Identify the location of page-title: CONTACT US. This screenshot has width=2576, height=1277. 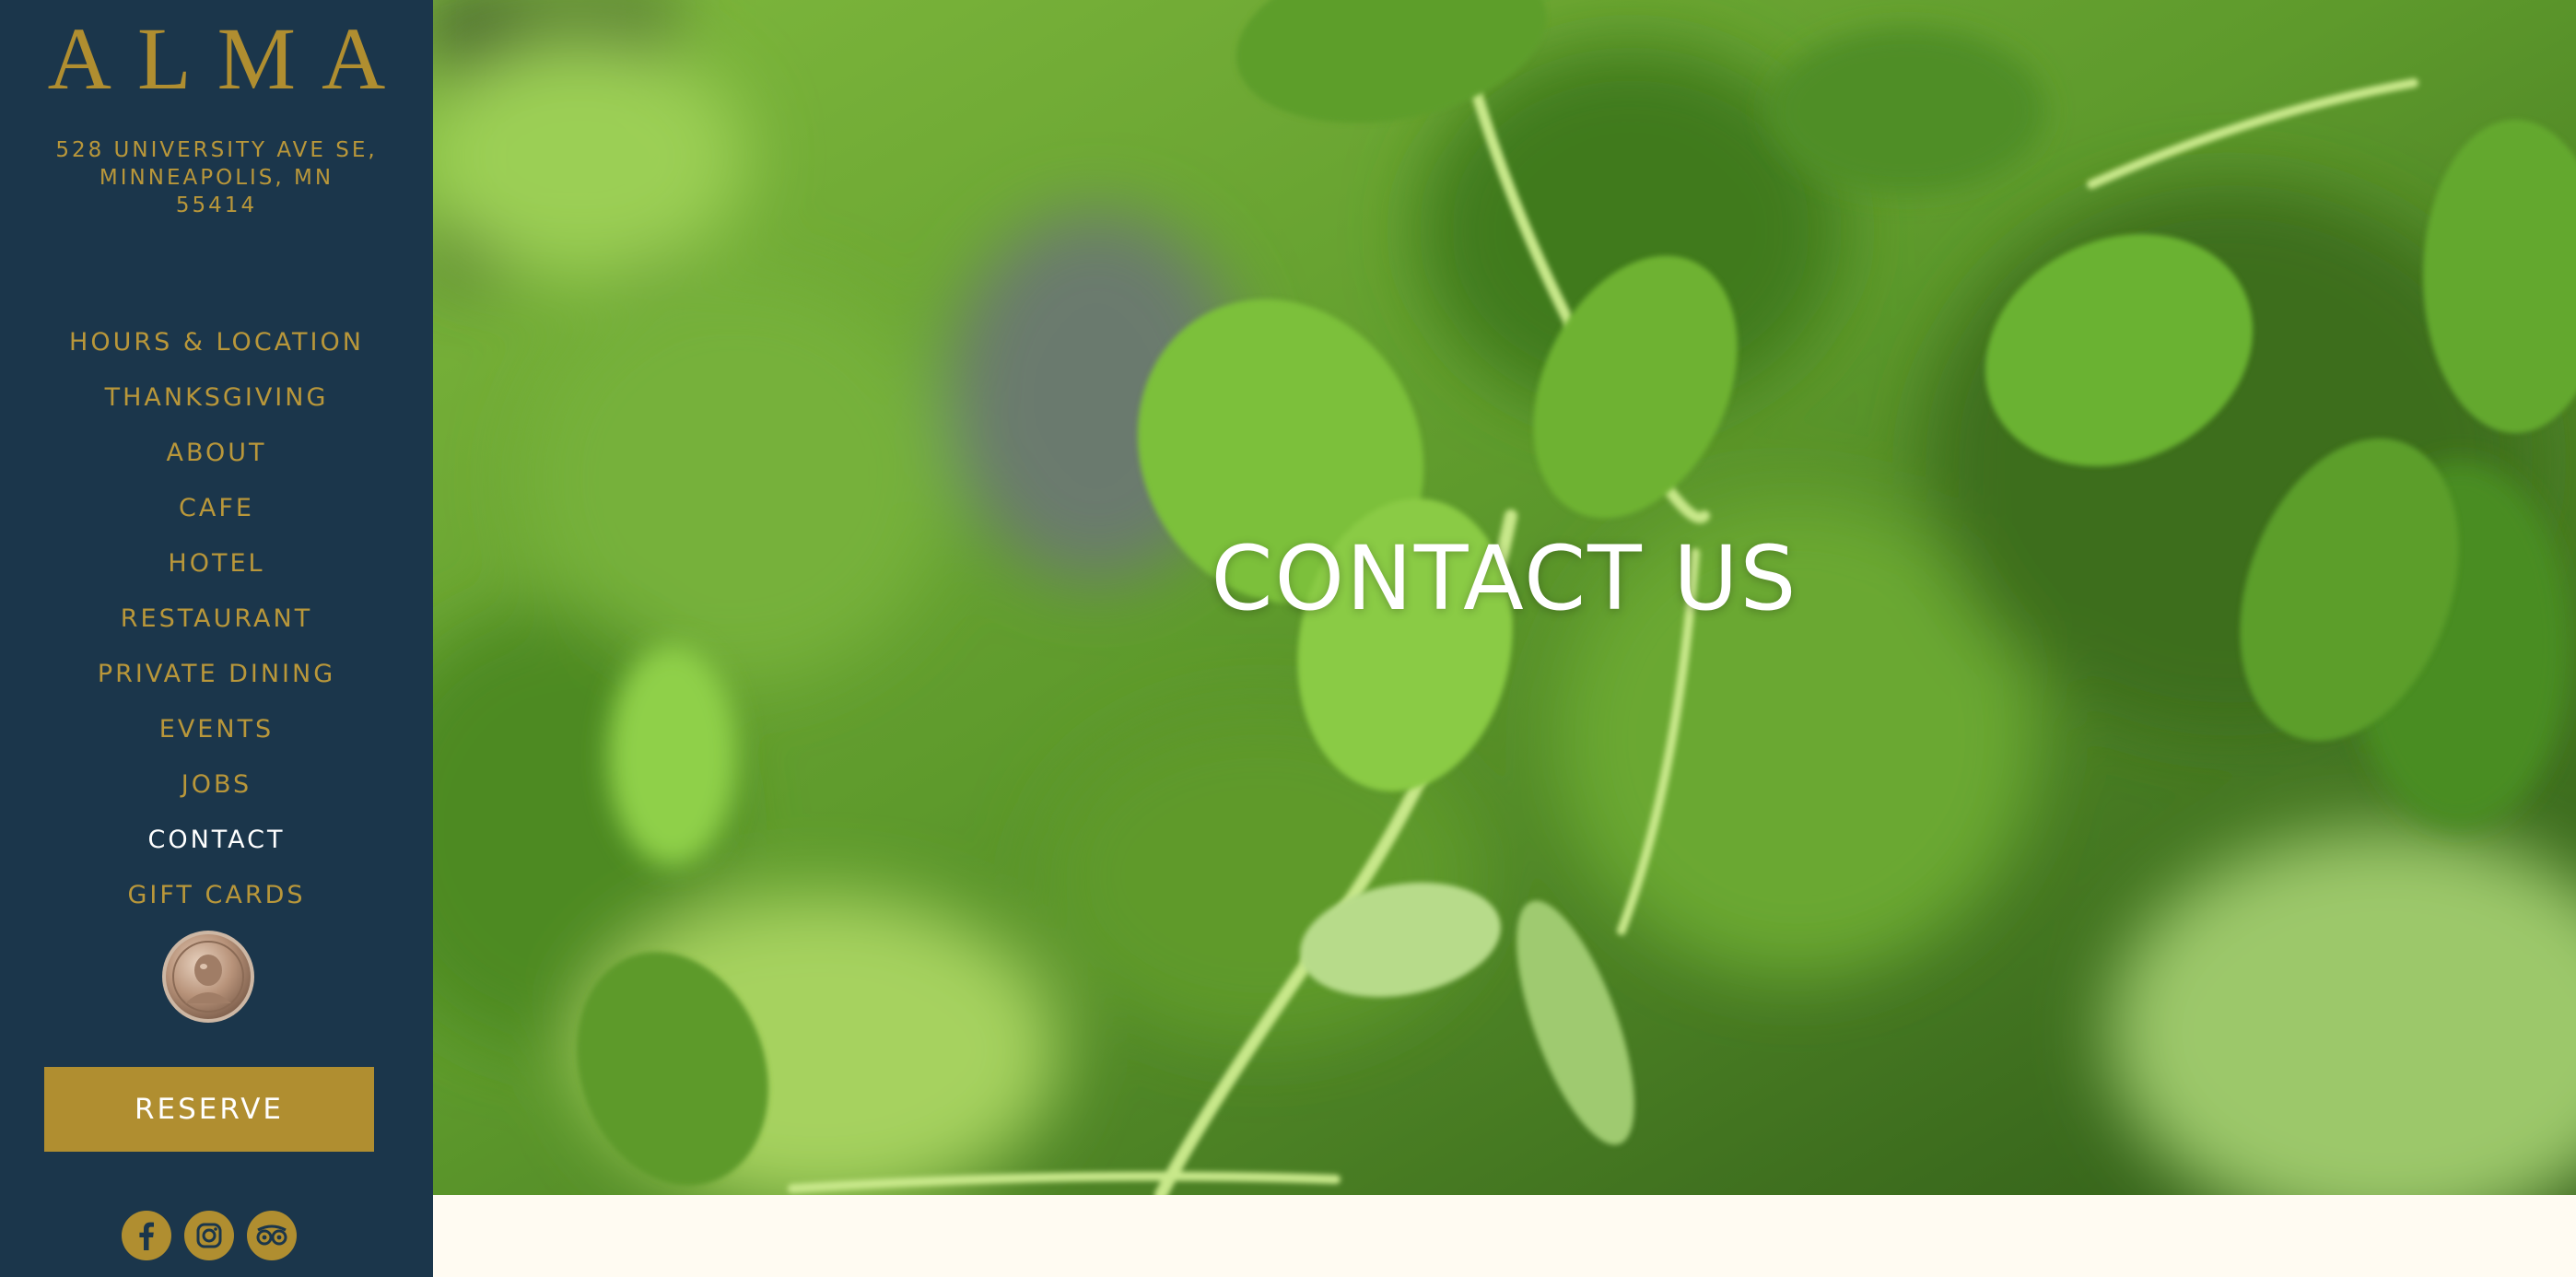
(1504, 579).